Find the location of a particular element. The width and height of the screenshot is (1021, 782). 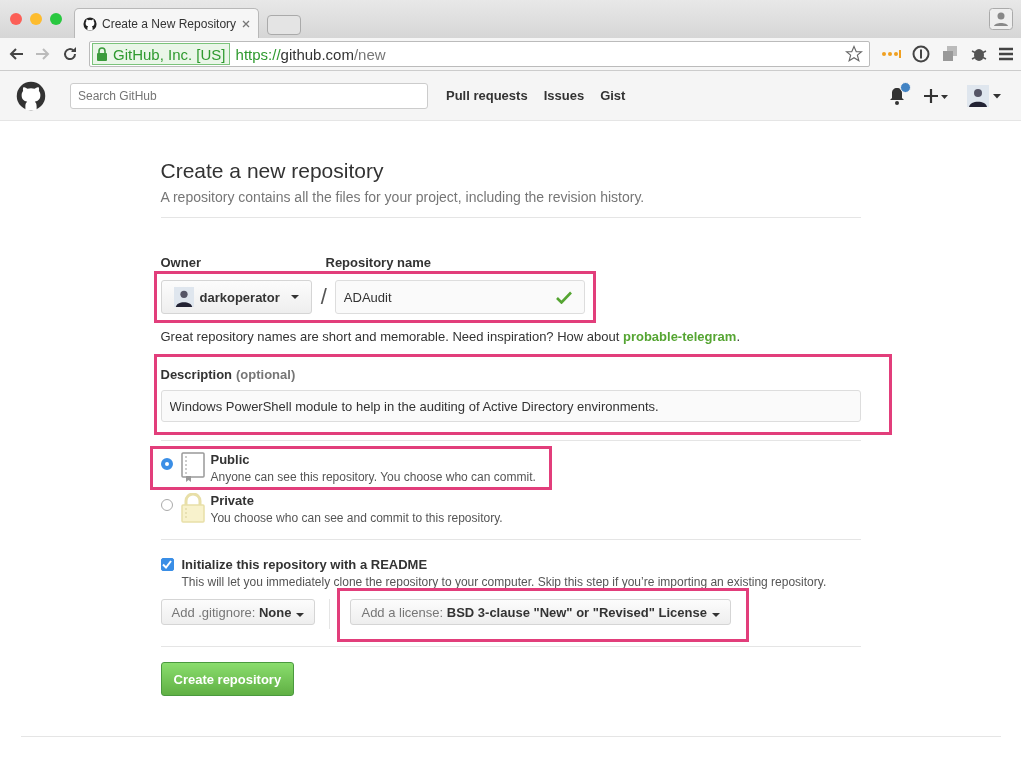

checkbox is located at coordinates (167, 564).